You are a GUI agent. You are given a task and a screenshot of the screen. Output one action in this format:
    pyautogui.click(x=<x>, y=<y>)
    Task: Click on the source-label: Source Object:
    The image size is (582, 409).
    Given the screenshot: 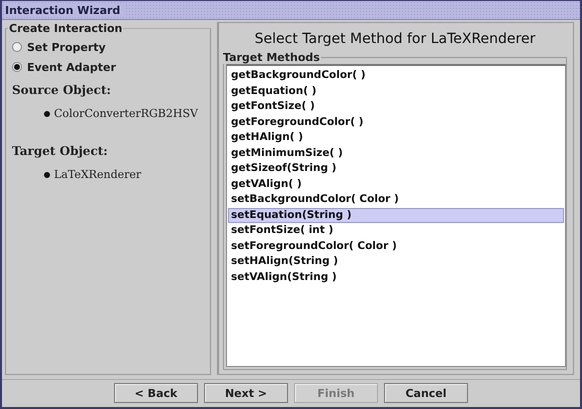 What is the action you would take?
    pyautogui.click(x=62, y=90)
    